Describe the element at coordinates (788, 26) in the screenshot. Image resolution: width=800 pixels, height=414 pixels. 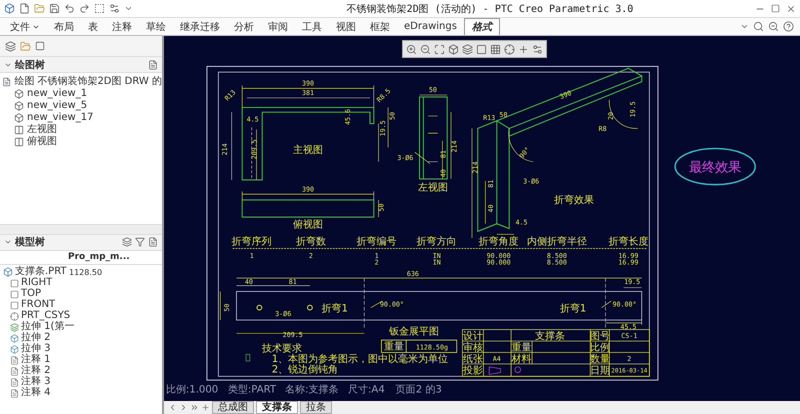
I see `help-icon` at that location.